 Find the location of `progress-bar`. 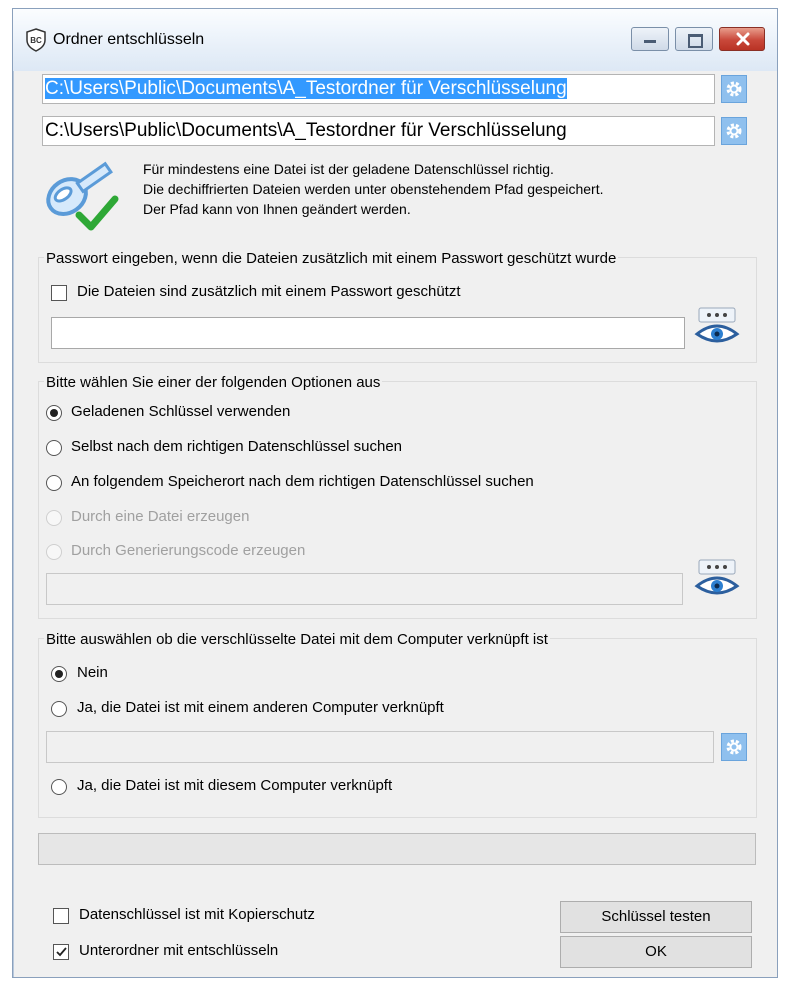

progress-bar is located at coordinates (397, 849).